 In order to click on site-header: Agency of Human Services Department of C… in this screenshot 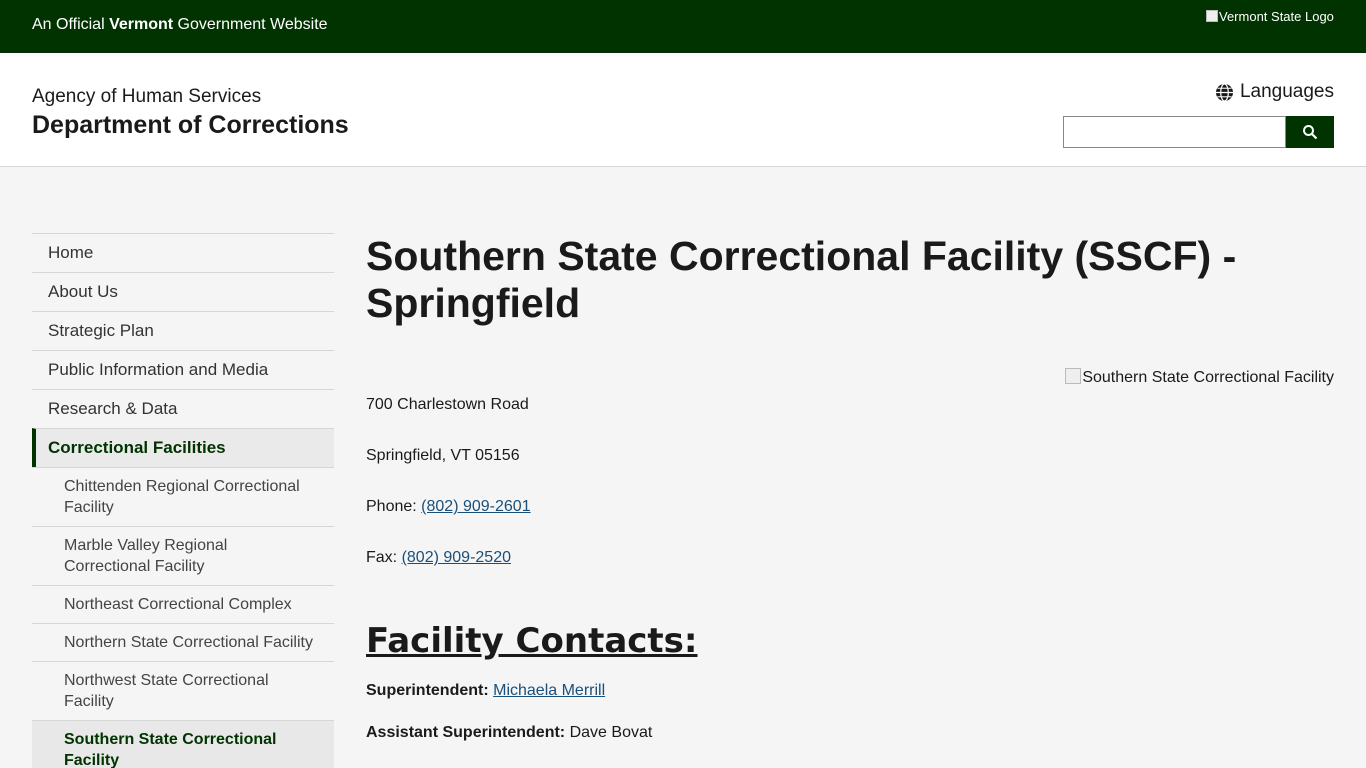, I will do `click(683, 110)`.